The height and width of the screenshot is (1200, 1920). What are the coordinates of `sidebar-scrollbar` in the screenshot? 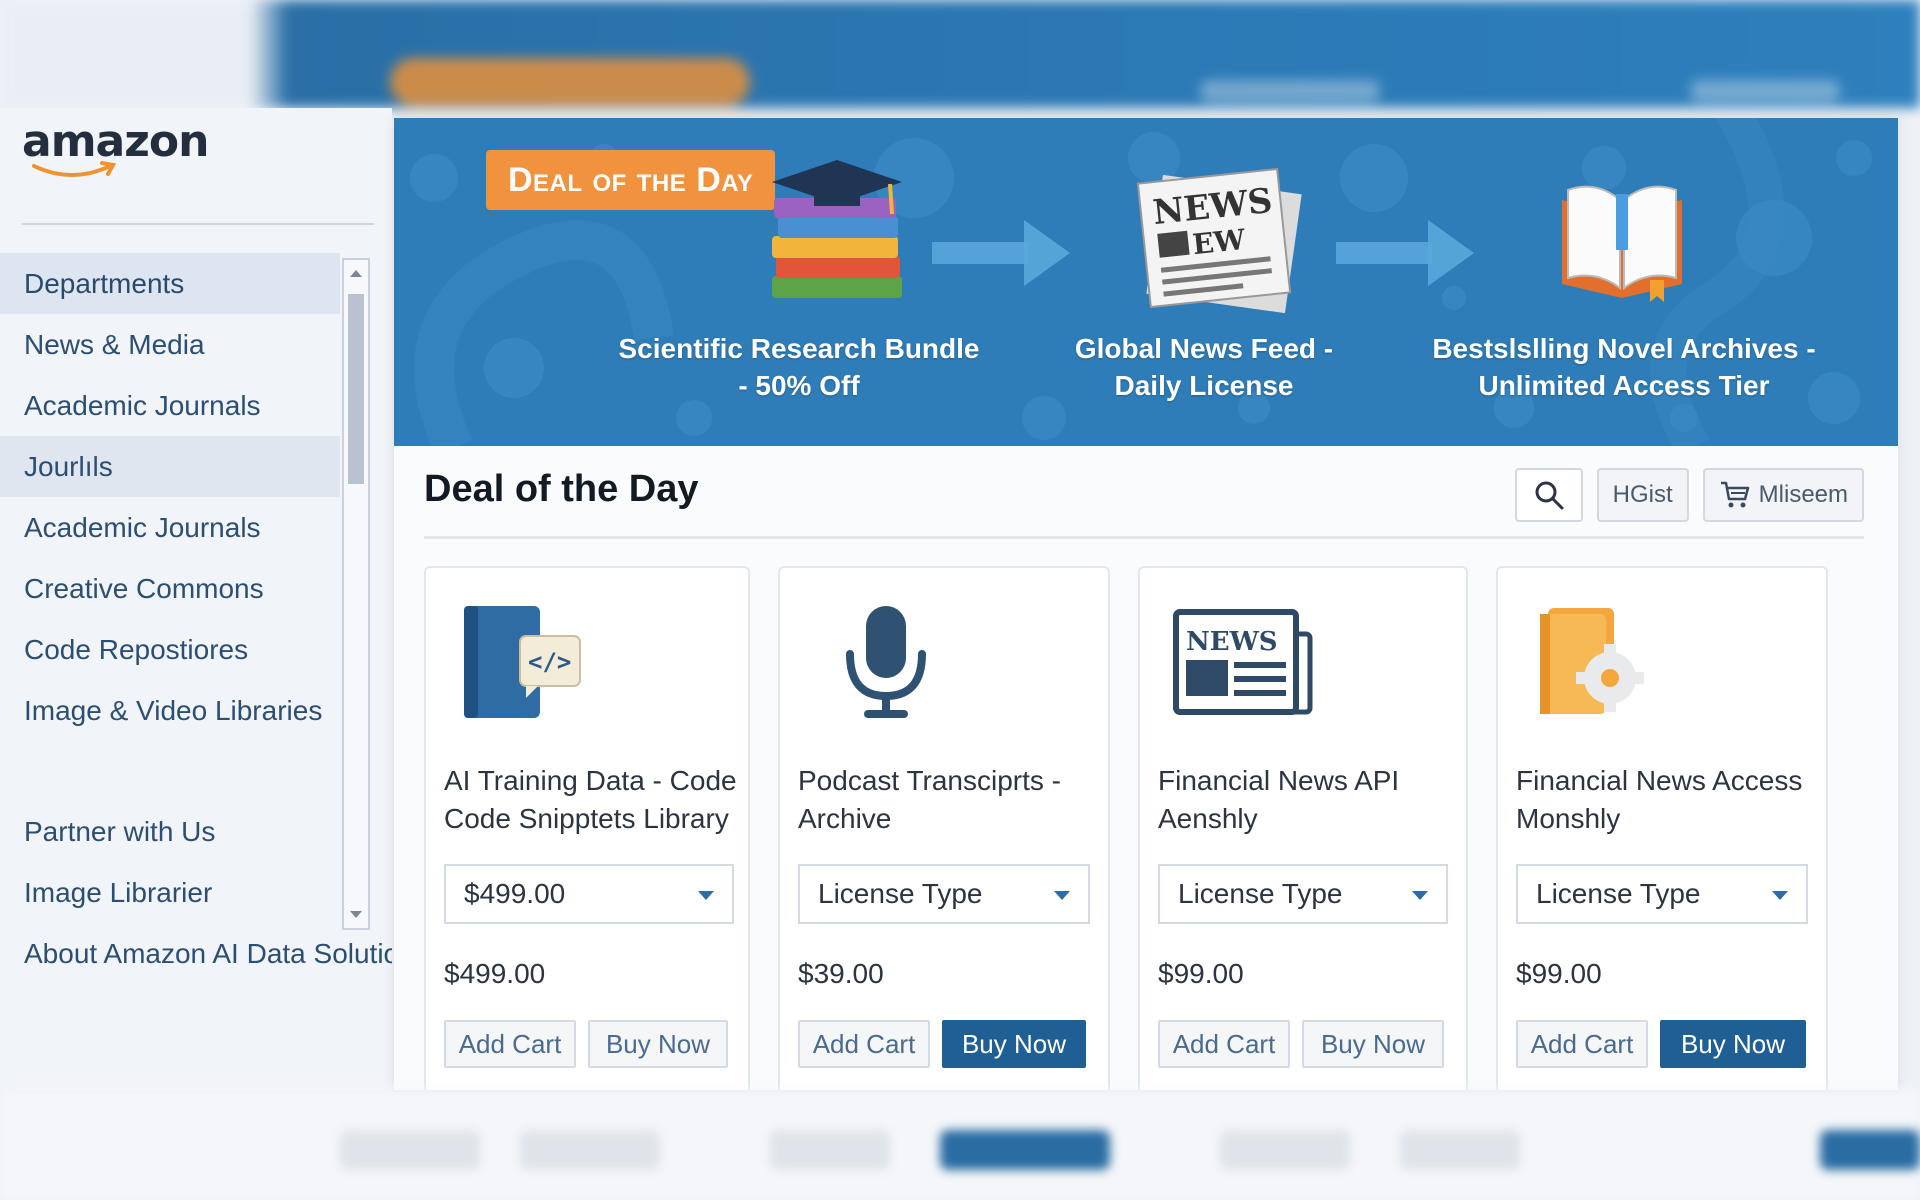 It's located at (356, 594).